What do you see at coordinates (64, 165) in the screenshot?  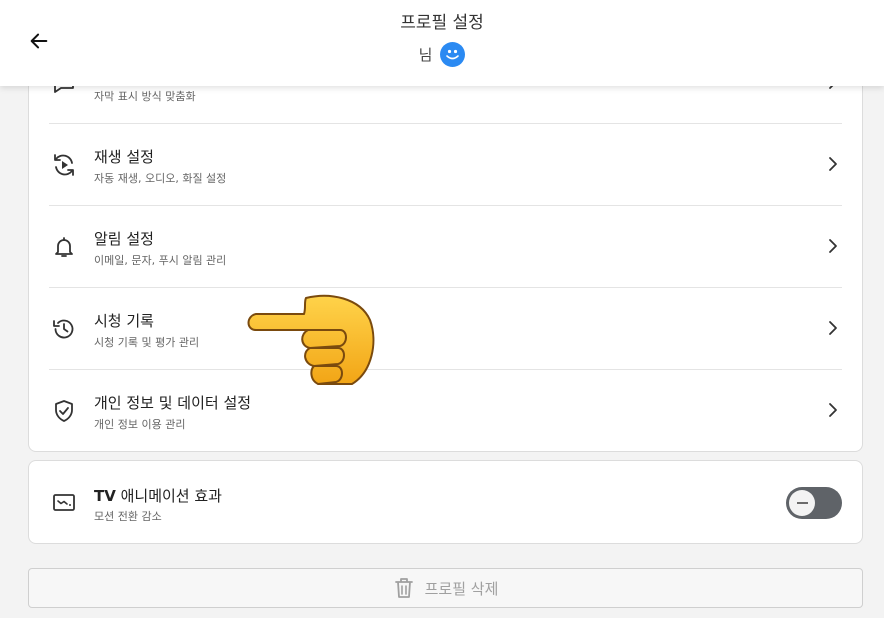 I see `playback-icon` at bounding box center [64, 165].